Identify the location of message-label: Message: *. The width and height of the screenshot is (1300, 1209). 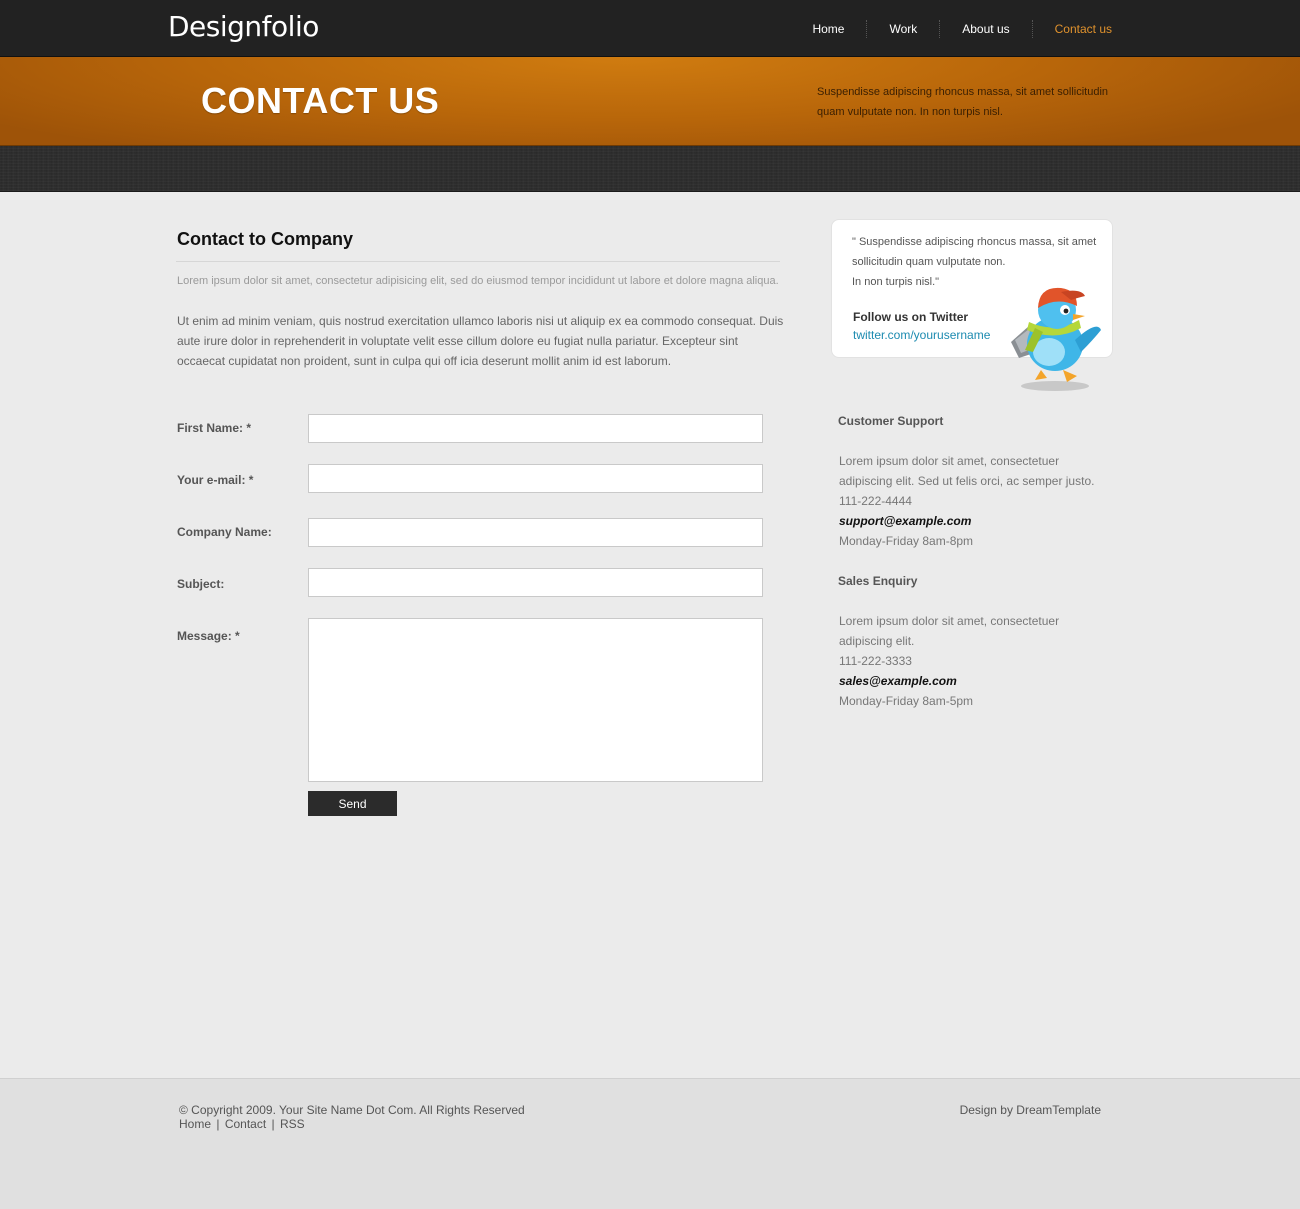
(208, 636).